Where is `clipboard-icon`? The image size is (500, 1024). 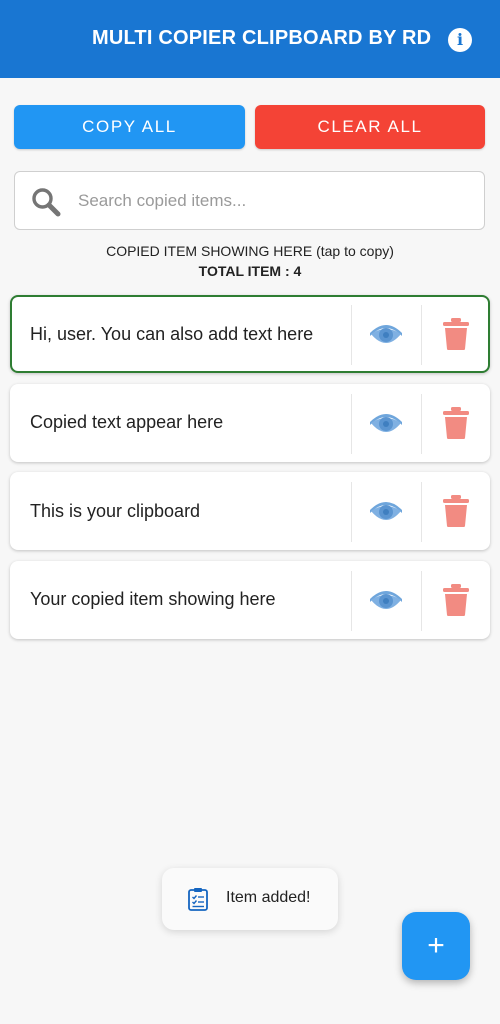 clipboard-icon is located at coordinates (198, 899).